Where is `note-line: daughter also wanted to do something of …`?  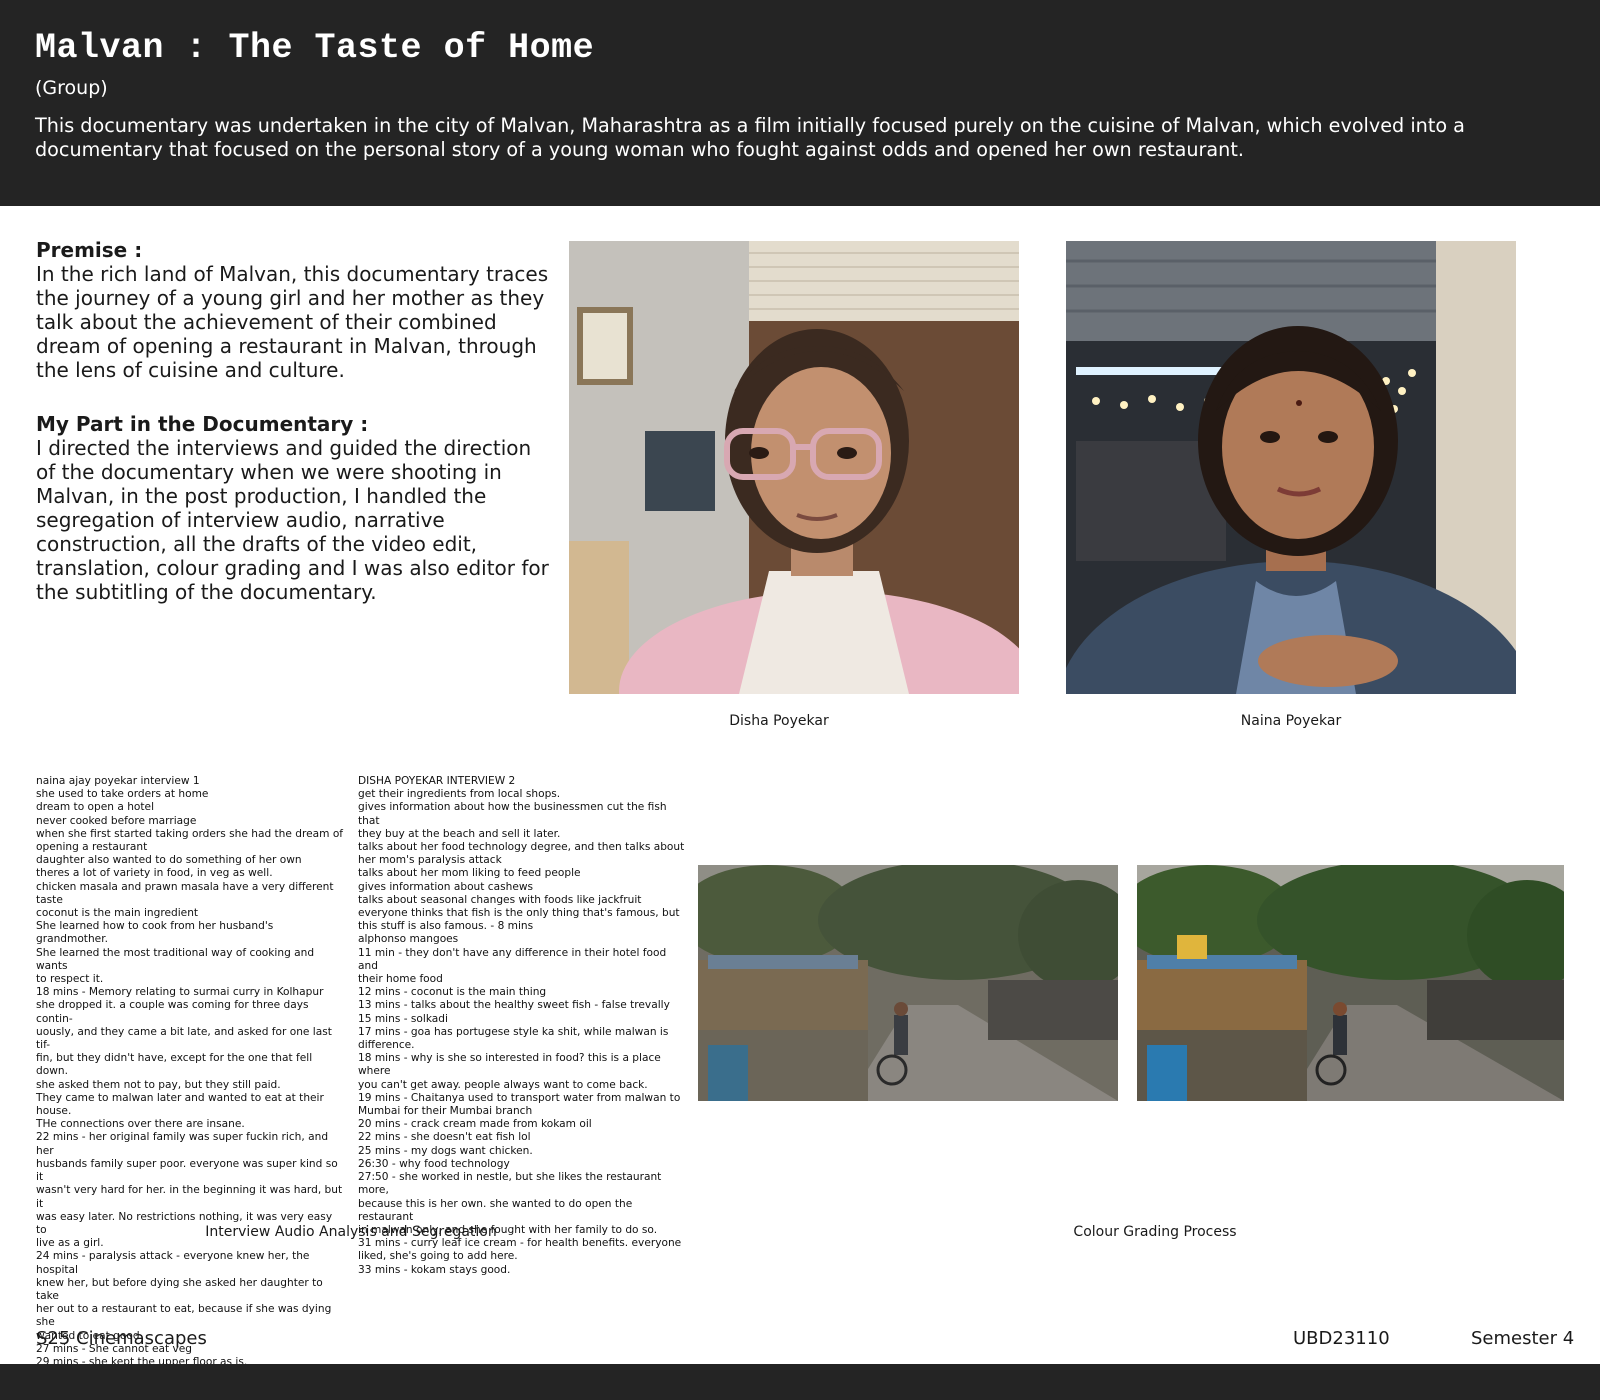 note-line: daughter also wanted to do something of … is located at coordinates (169, 860).